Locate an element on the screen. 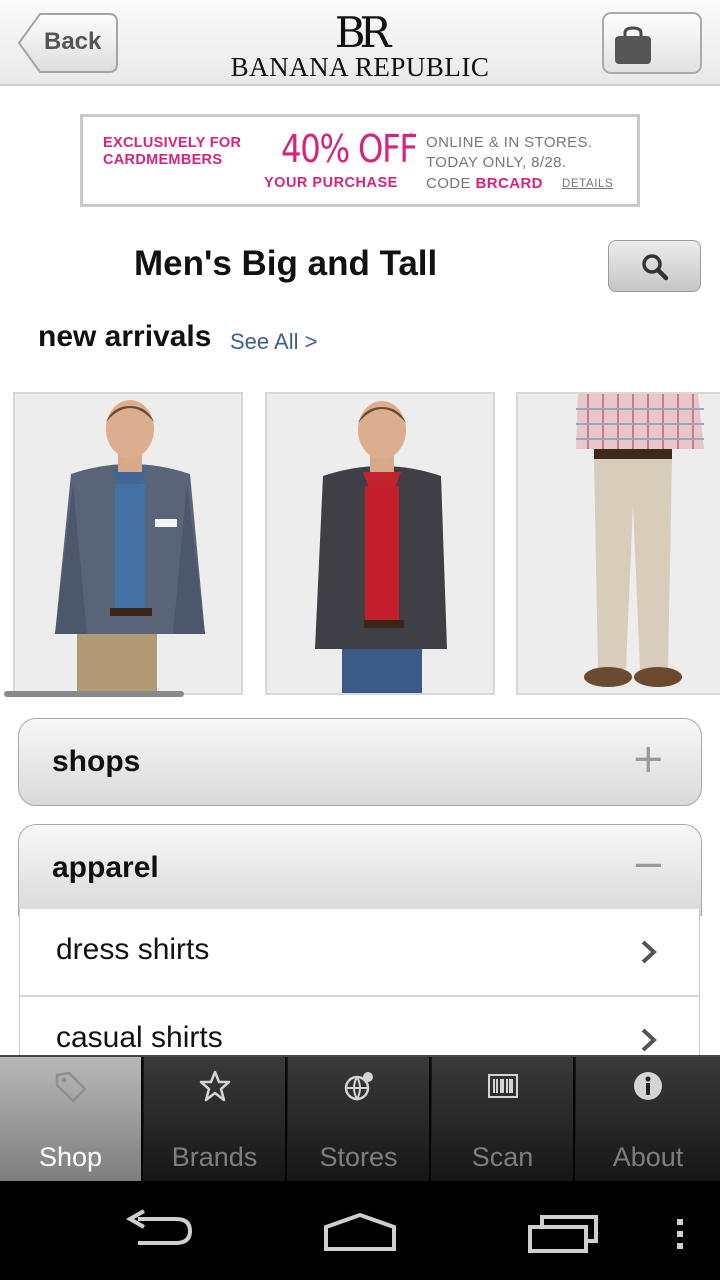  brand-logo: BR BANANA REPUBLIC is located at coordinates (360, 47).